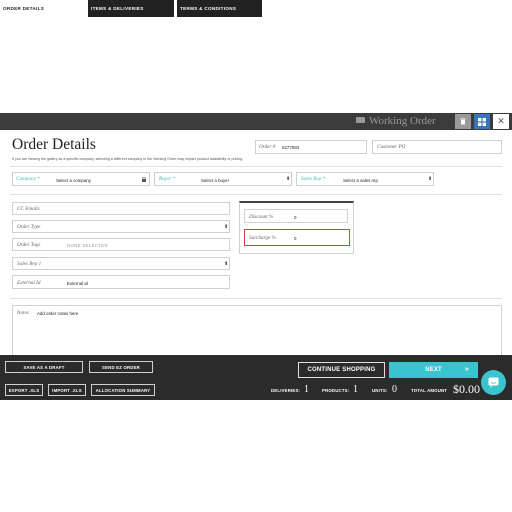  What do you see at coordinates (121, 244) in the screenshot?
I see `order-tags-field: Order Tags NONE SELECTED` at bounding box center [121, 244].